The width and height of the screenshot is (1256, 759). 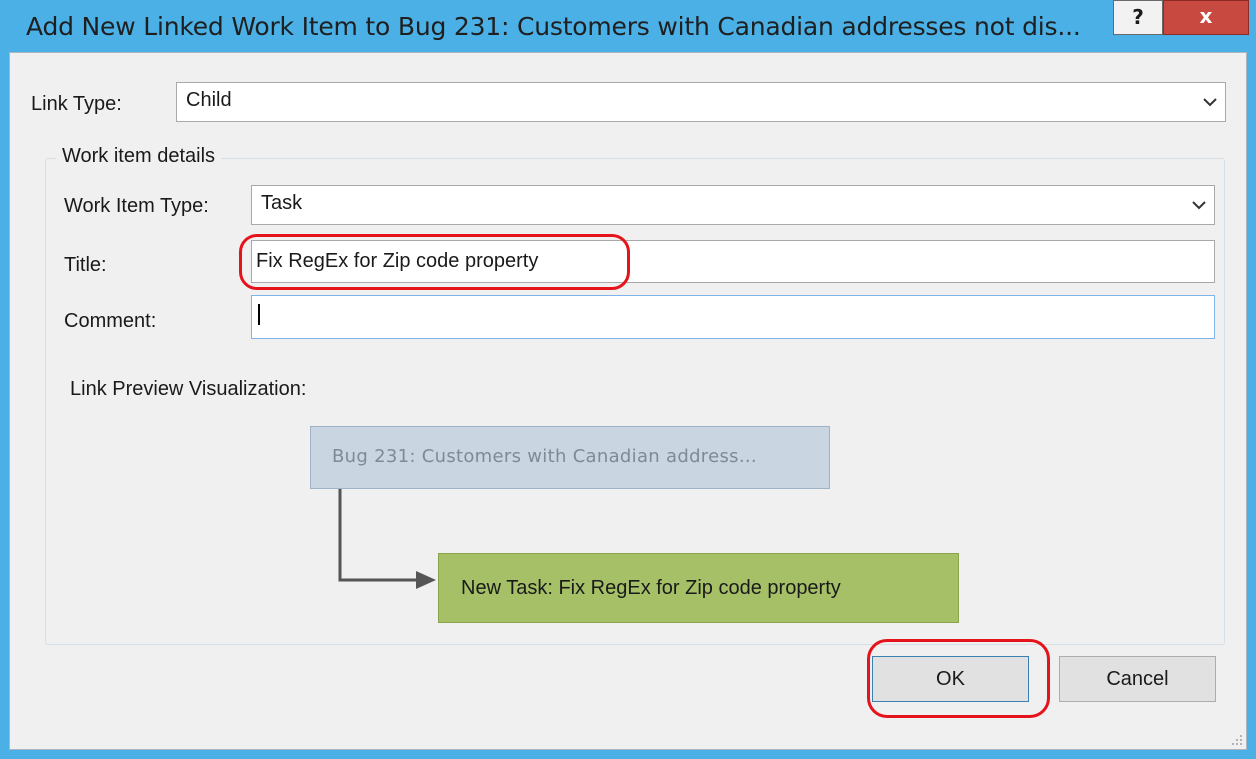 What do you see at coordinates (1237, 740) in the screenshot?
I see `resize-grip-icon` at bounding box center [1237, 740].